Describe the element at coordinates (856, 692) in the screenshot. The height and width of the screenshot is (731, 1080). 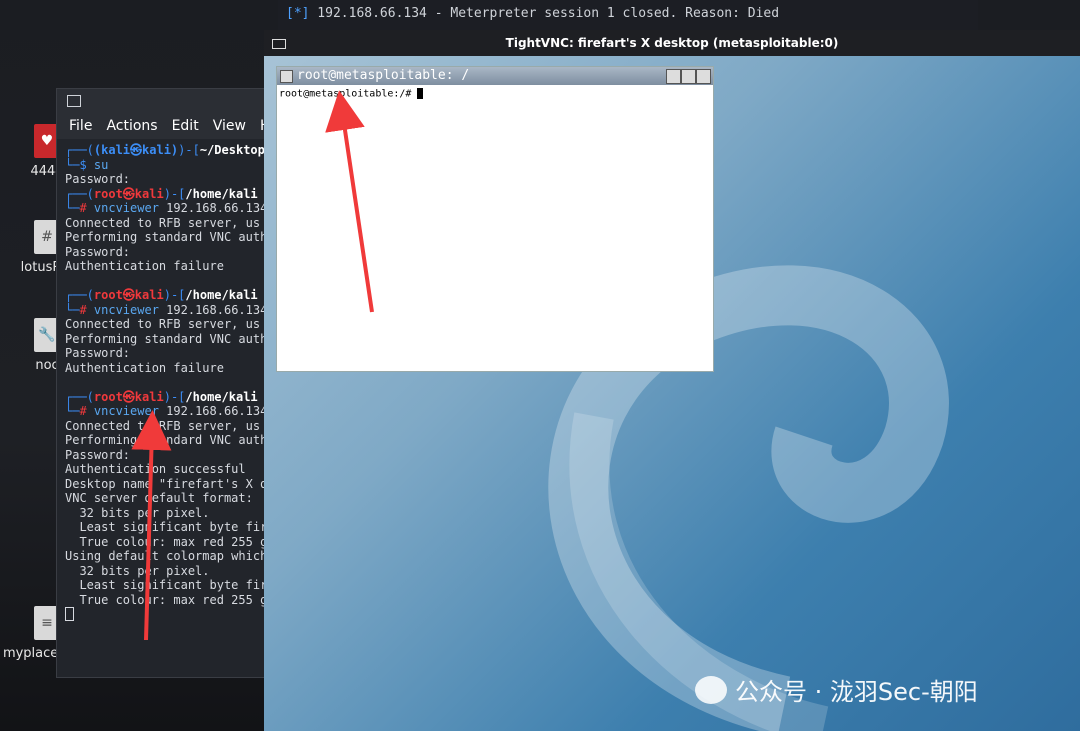
I see `watermark-text: 公众号 · 泷羽Sec-朝阳` at that location.